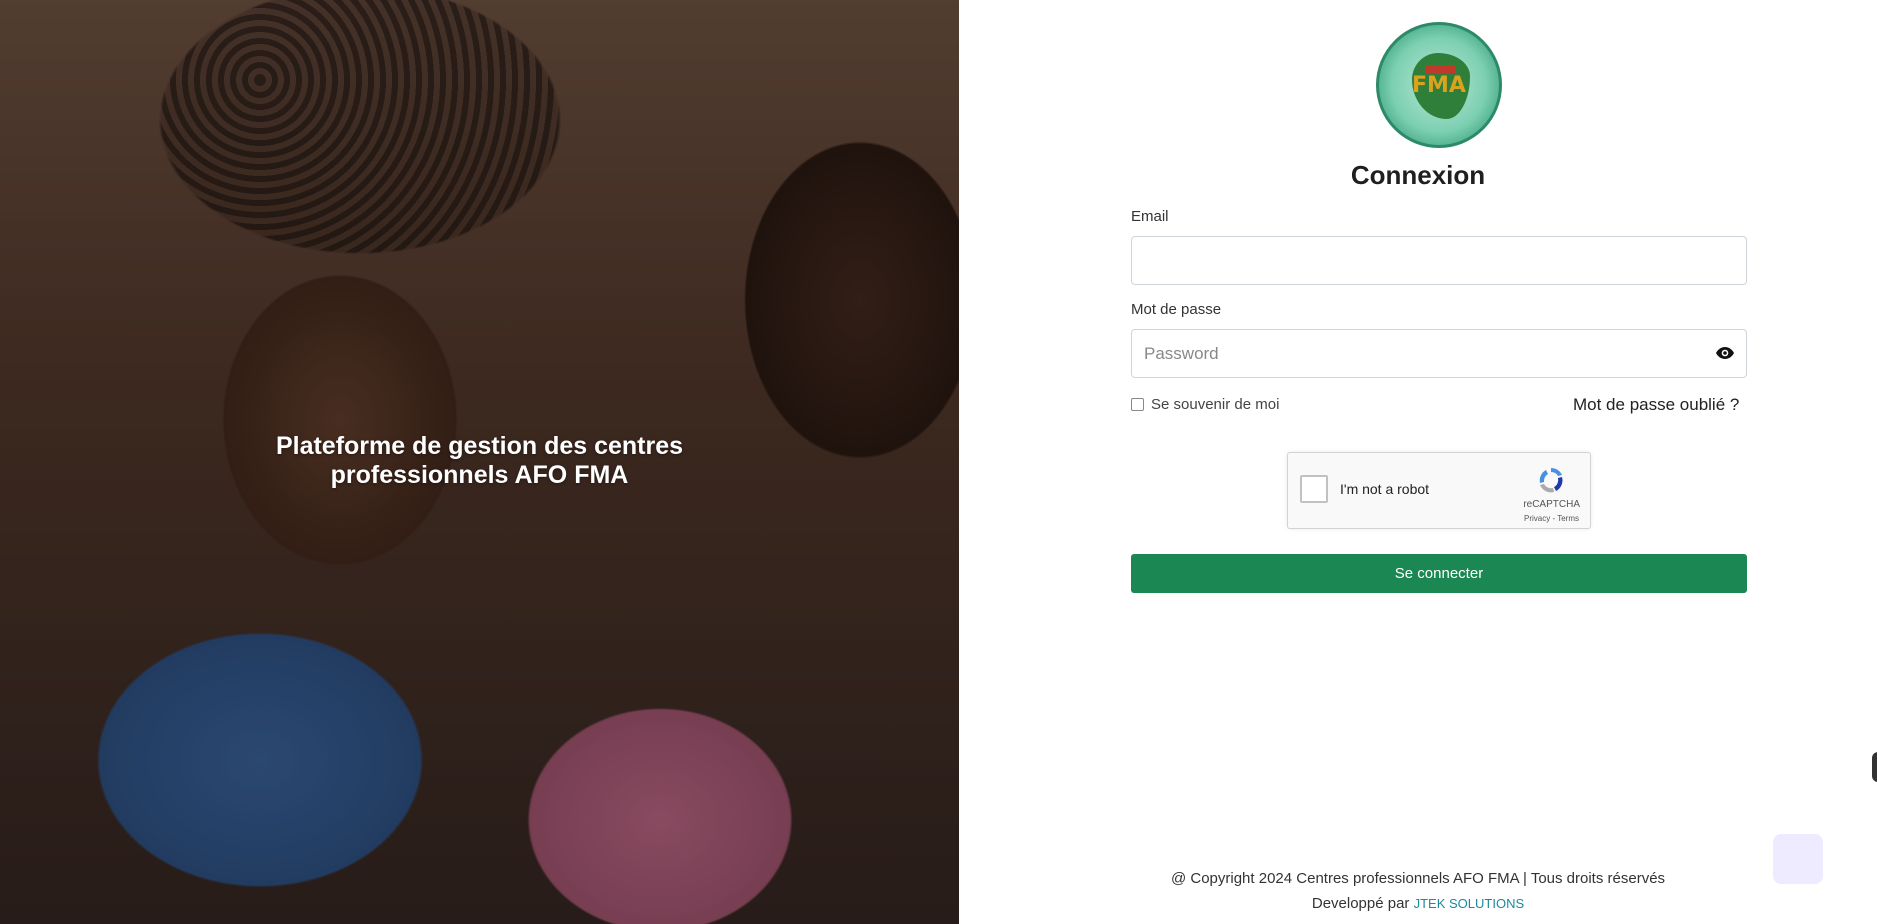 The image size is (1877, 924). Describe the element at coordinates (1469, 903) in the screenshot. I see `developer-link: JTEK SOLUTIONS` at that location.